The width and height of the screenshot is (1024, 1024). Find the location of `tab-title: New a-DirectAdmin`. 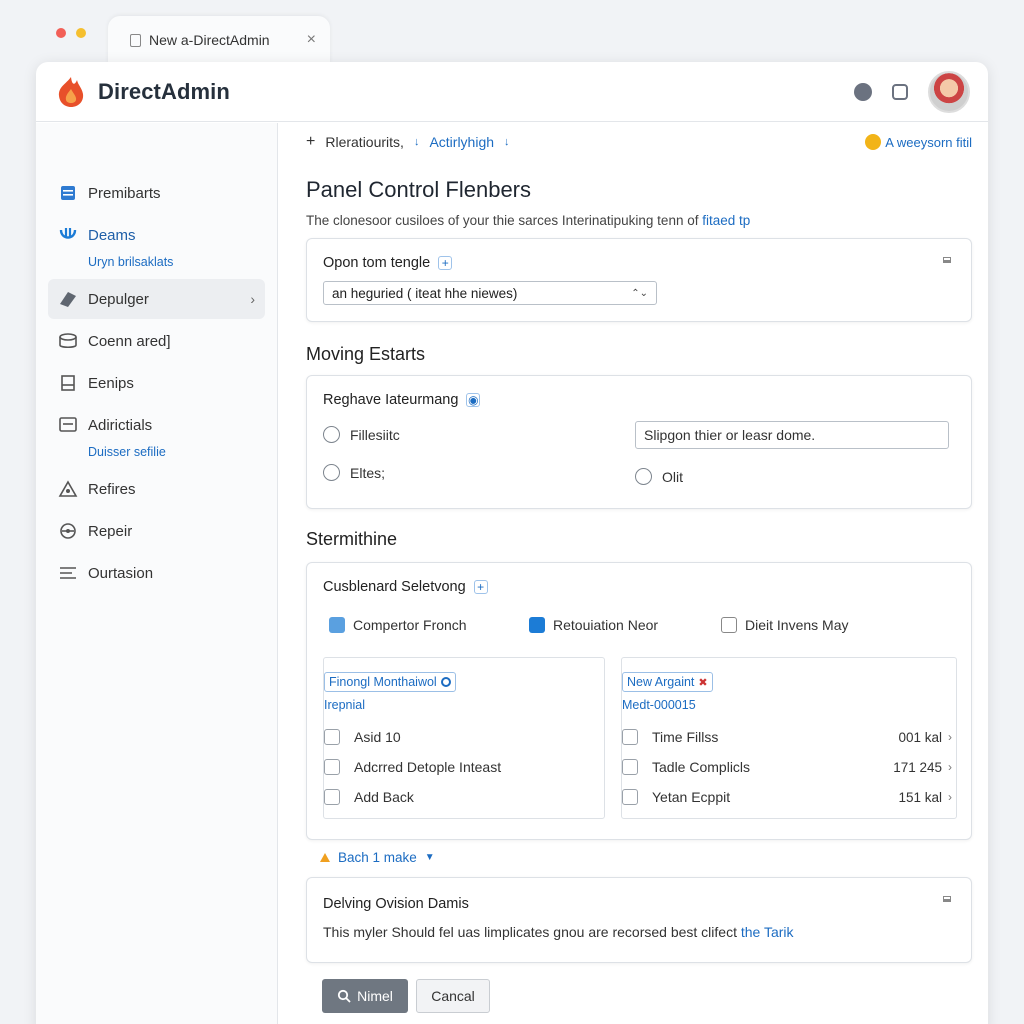

tab-title: New a-DirectAdmin is located at coordinates (209, 40).